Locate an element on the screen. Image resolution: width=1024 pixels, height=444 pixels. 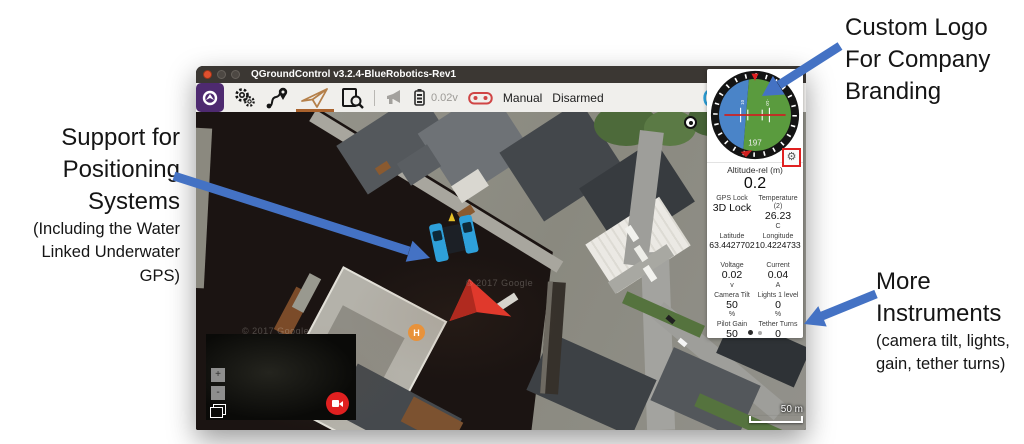
zoom-out-button: - is located at coordinates (218, 393).